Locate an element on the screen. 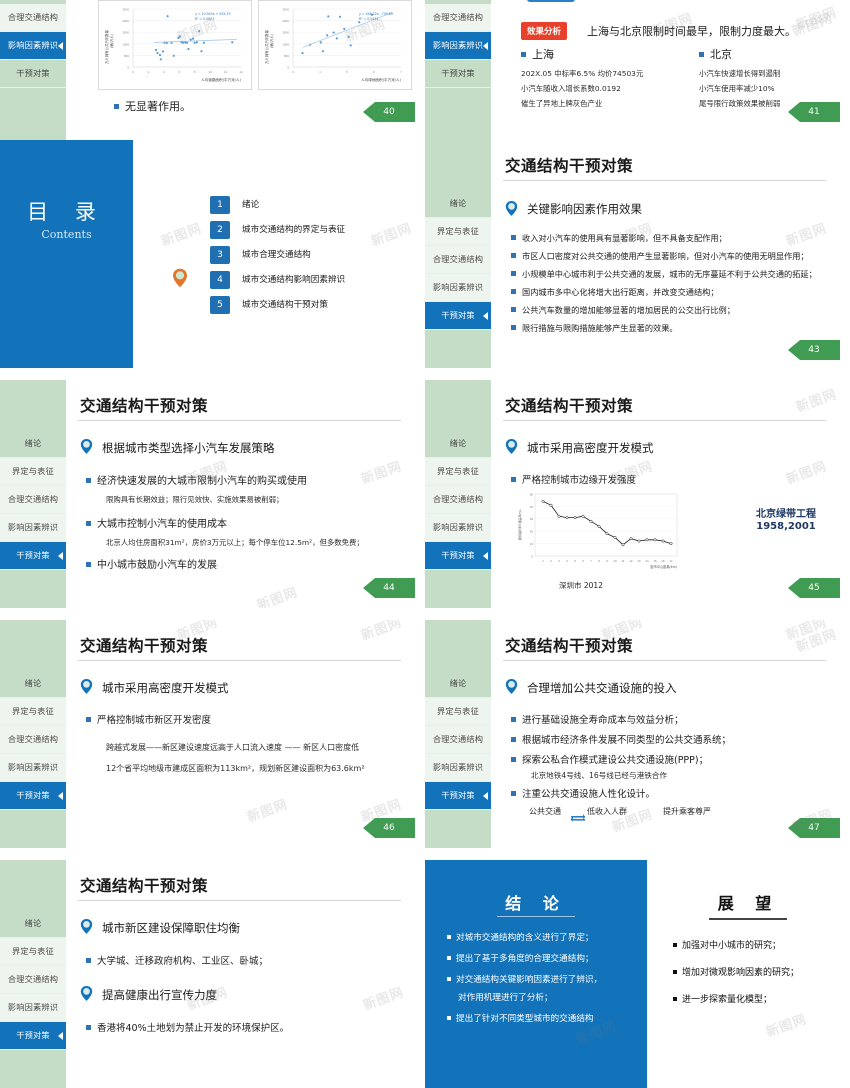 The height and width of the screenshot is (1088, 850). slide-47-bullet-2: 根据城市经济条件发展不同类型的公共交通系统； is located at coordinates (621, 739).